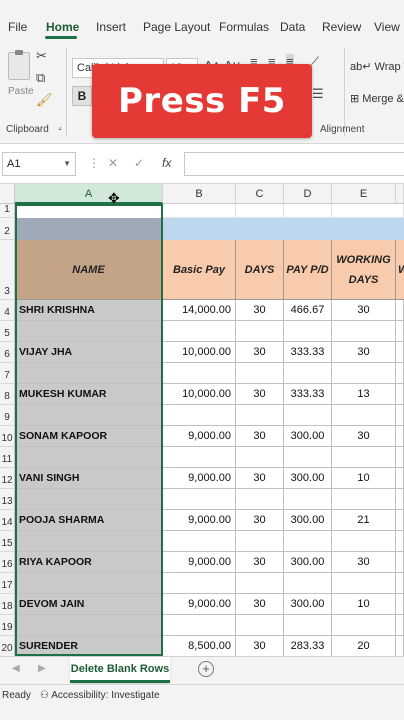 This screenshot has height=720, width=404. What do you see at coordinates (199, 310) in the screenshot?
I see `cell-basic-pay: 14,000.00` at bounding box center [199, 310].